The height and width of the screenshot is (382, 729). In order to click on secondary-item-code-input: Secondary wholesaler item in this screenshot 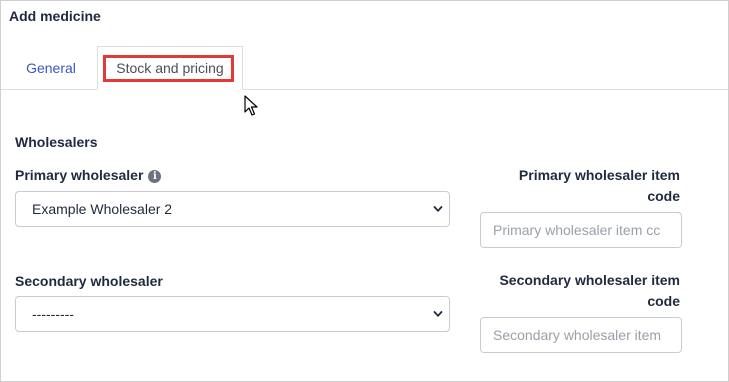, I will do `click(581, 335)`.